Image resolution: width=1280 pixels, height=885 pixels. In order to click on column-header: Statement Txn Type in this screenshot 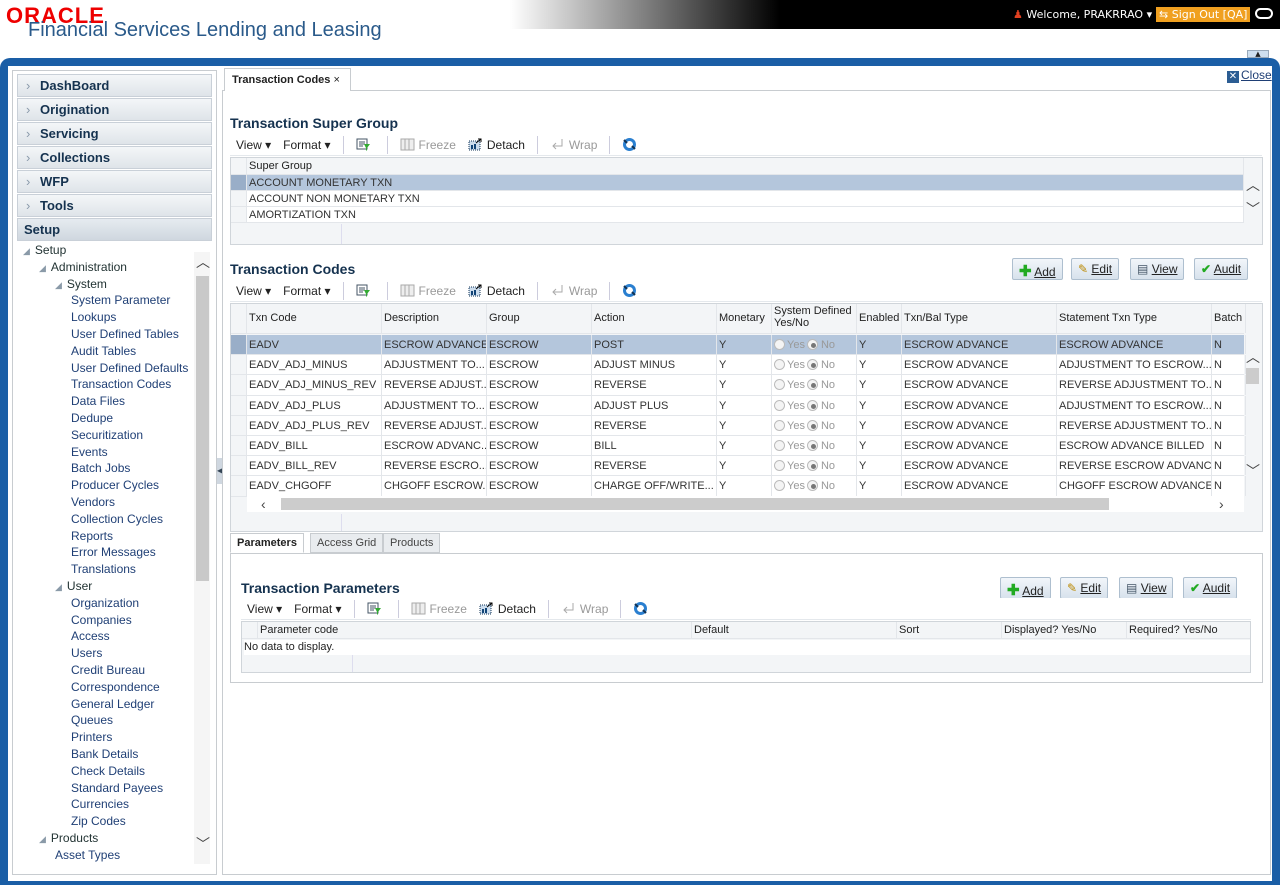, I will do `click(1134, 318)`.